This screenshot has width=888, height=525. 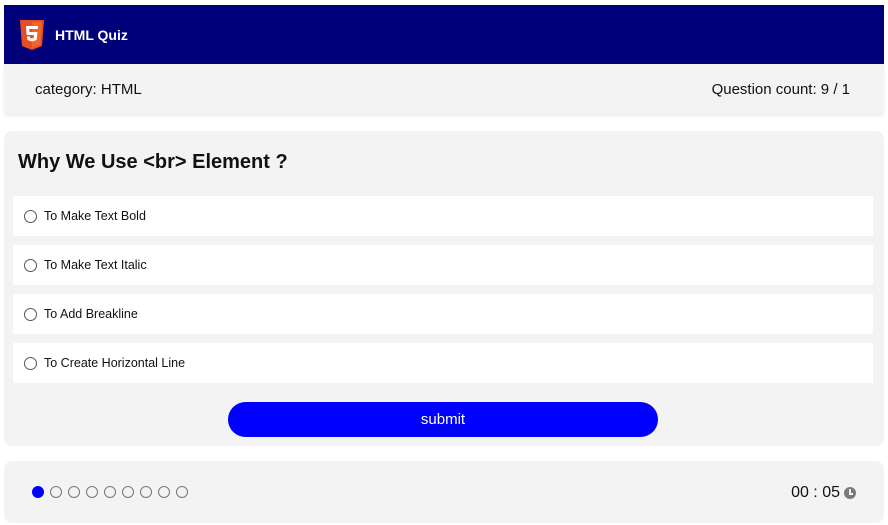 What do you see at coordinates (443, 216) in the screenshot?
I see `option-1: To Make Text Bold` at bounding box center [443, 216].